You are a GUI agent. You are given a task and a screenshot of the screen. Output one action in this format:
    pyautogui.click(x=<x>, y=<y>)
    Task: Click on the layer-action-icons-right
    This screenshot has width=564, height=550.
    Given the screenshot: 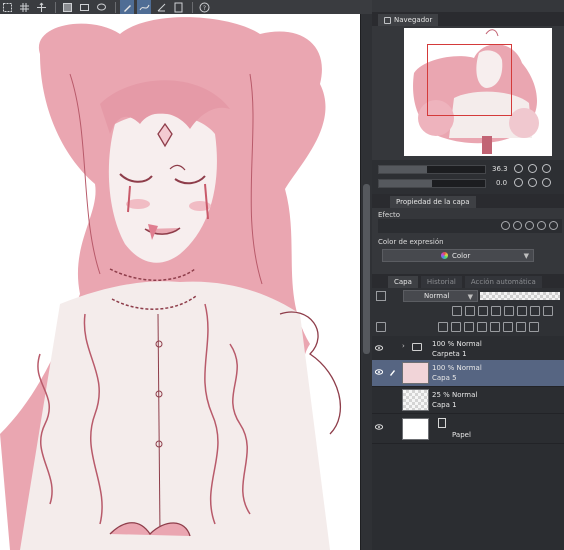 What is the action you would take?
    pyautogui.click(x=490, y=327)
    